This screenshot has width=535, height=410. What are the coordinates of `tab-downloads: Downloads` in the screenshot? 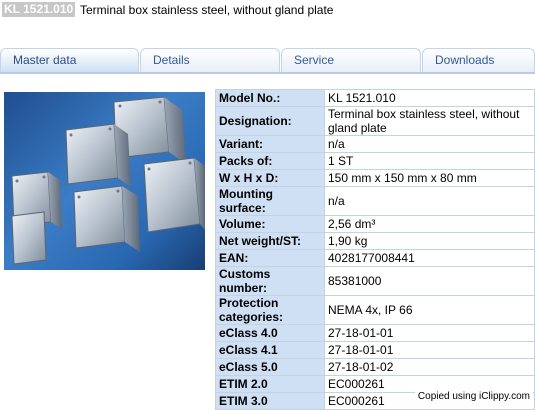 It's located at (478, 60).